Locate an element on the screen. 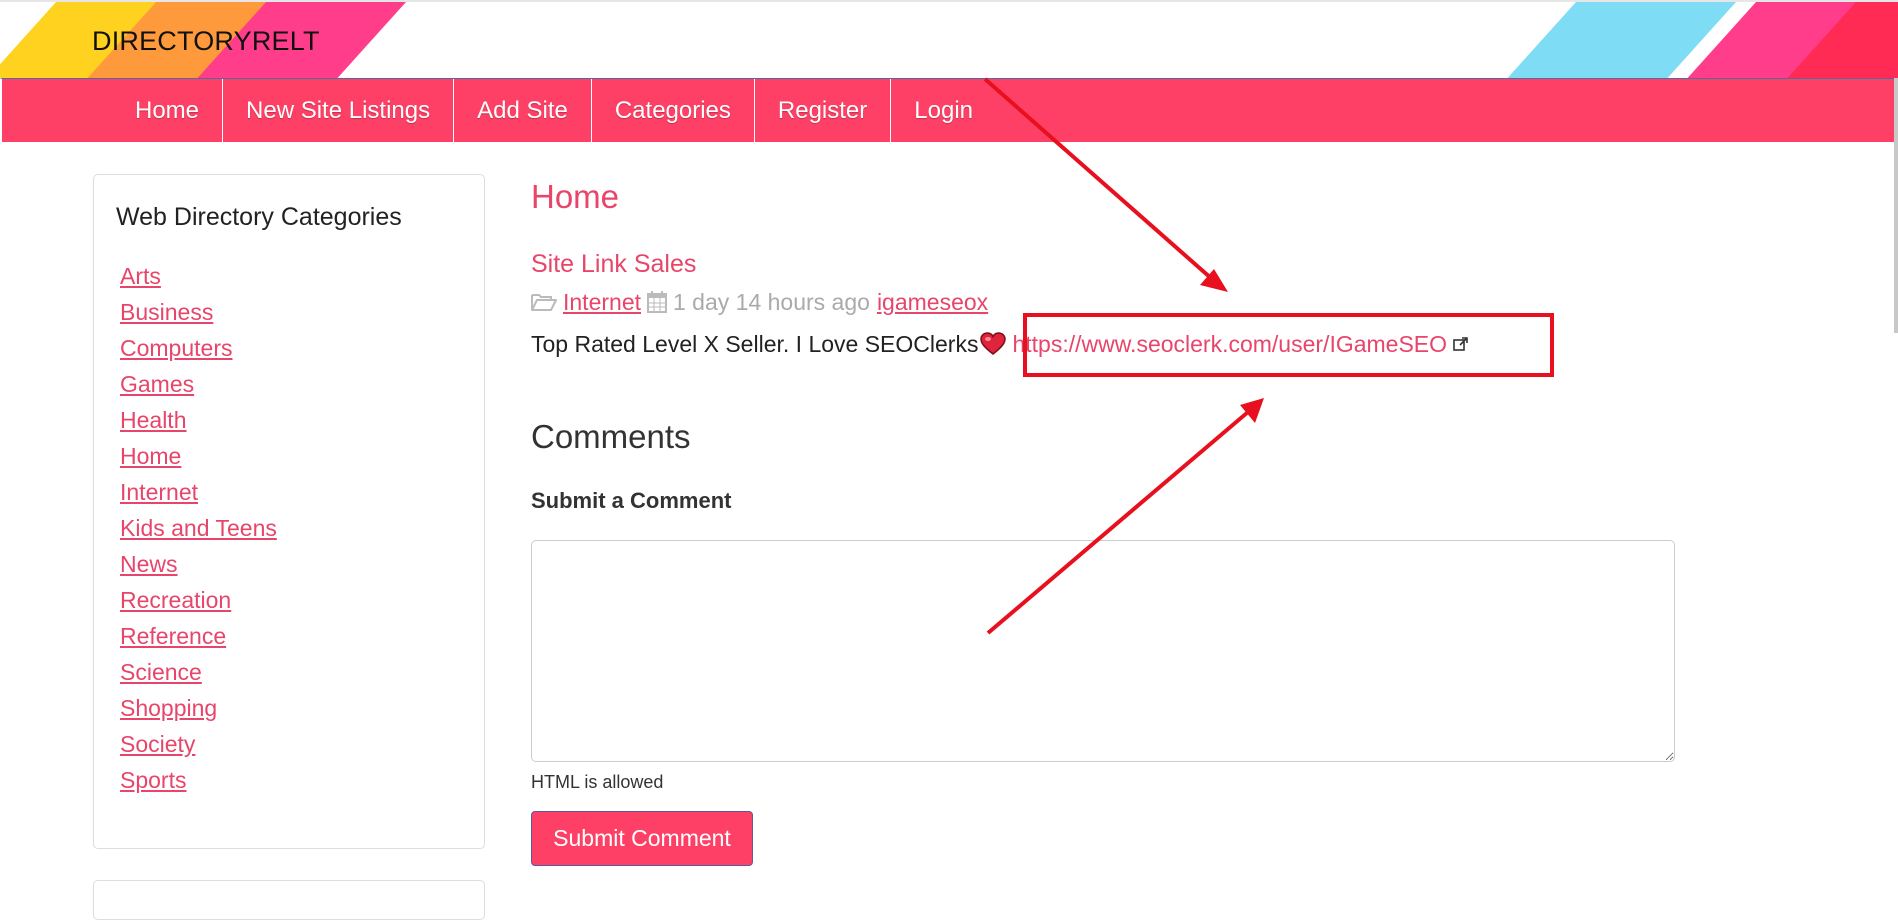  category-link-sports: Sports is located at coordinates (153, 780).